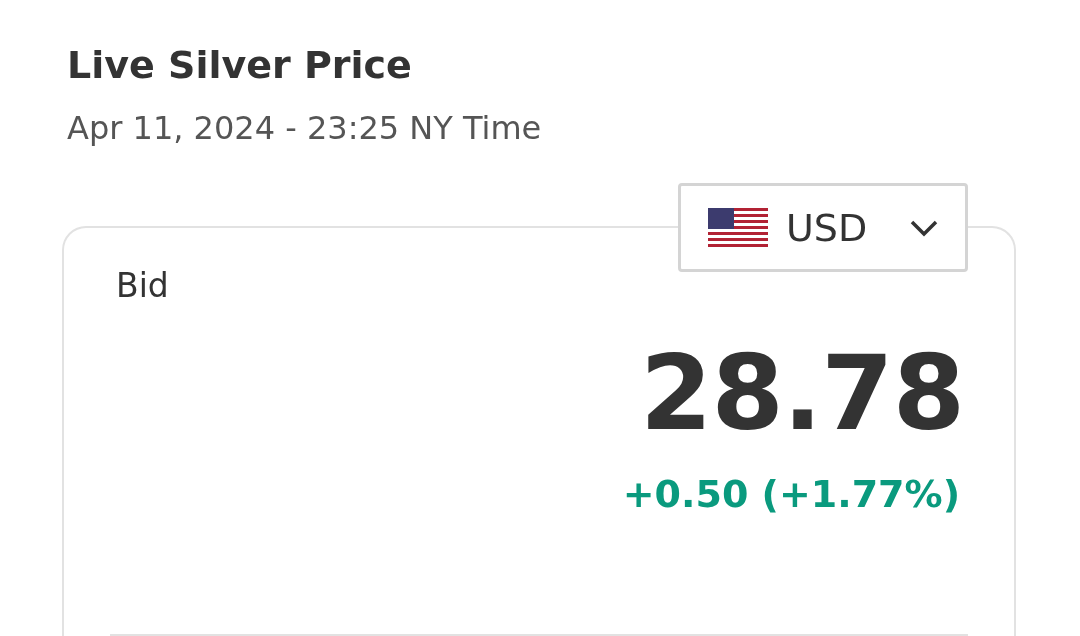 The height and width of the screenshot is (636, 1080). What do you see at coordinates (240, 65) in the screenshot?
I see `page-title: Live Silver Price` at bounding box center [240, 65].